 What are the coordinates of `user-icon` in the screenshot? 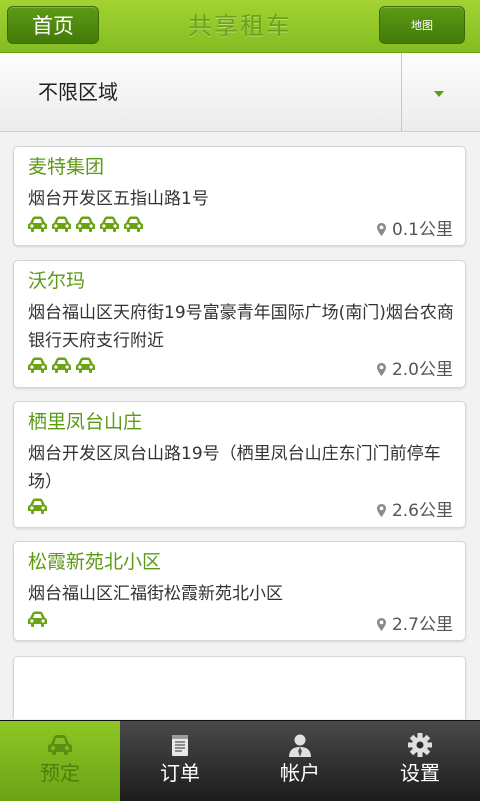 It's located at (300, 745).